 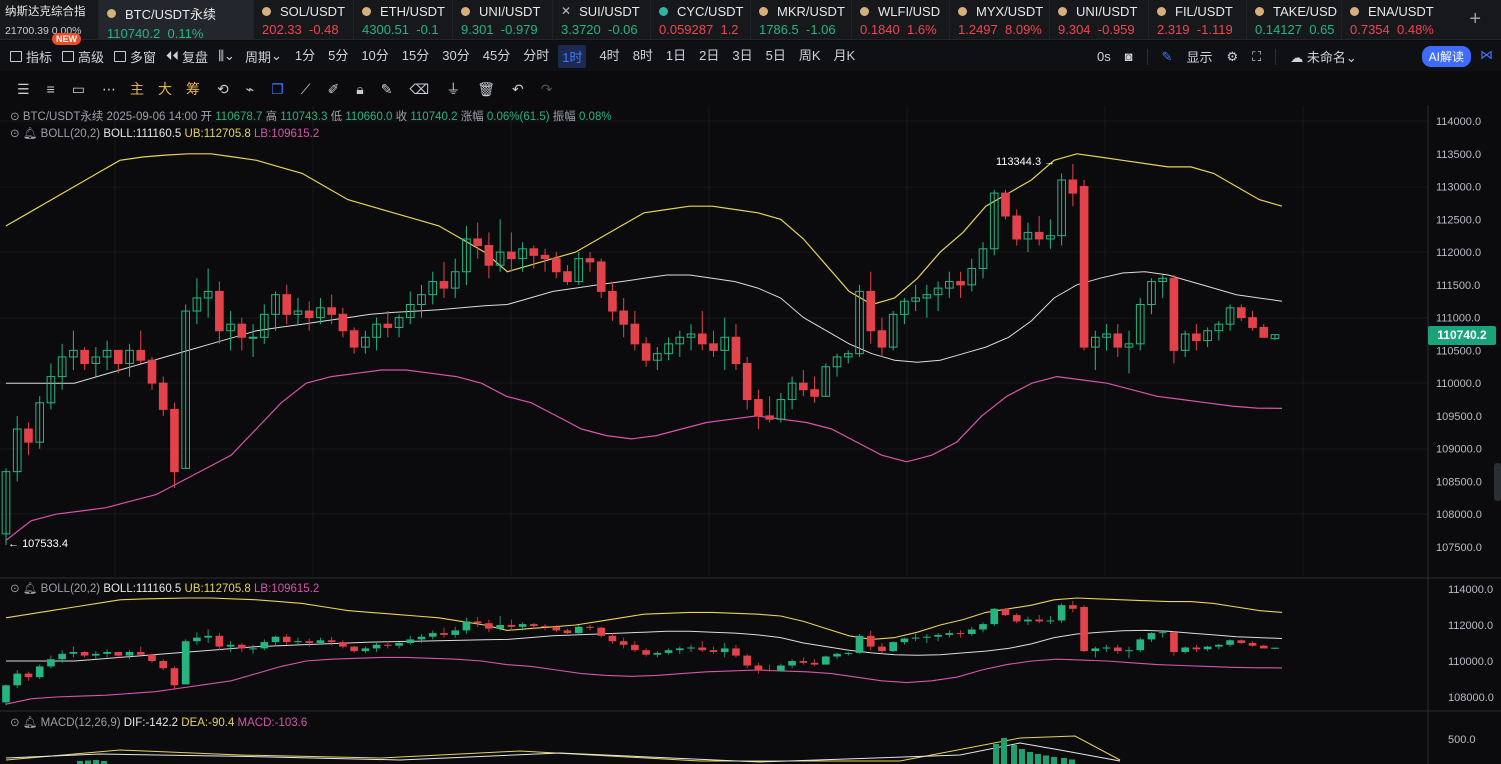 What do you see at coordinates (193, 89) in the screenshot?
I see `chip-toggle: 筹` at bounding box center [193, 89].